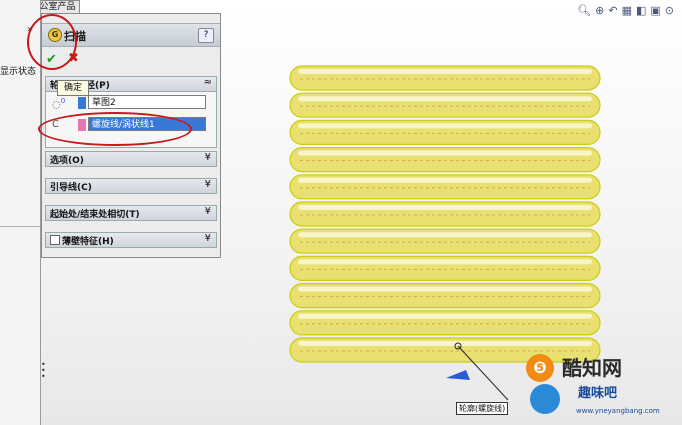  Describe the element at coordinates (131, 159) in the screenshot. I see `section-options: 选项(O) ¥` at that location.